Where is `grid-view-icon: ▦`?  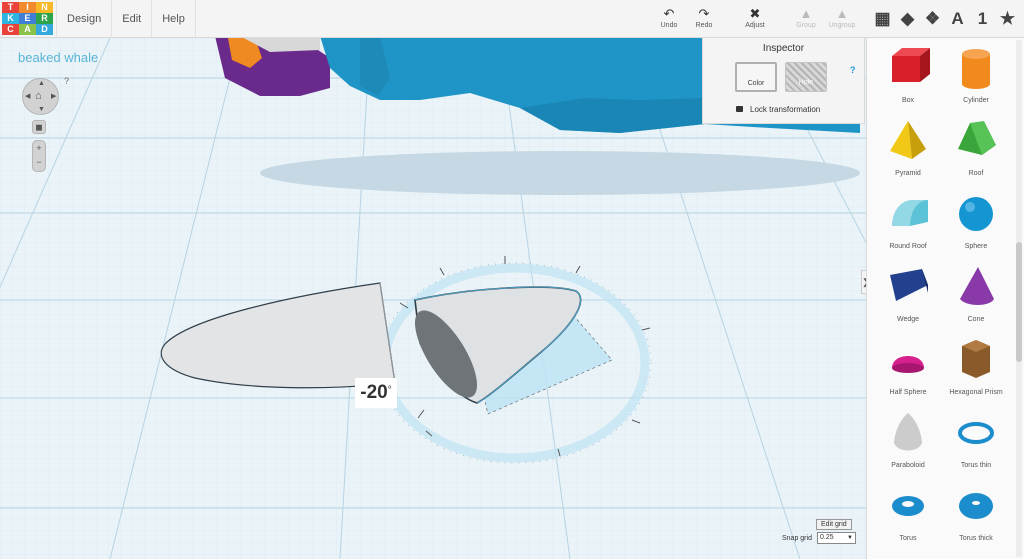 grid-view-icon: ▦ is located at coordinates (882, 19).